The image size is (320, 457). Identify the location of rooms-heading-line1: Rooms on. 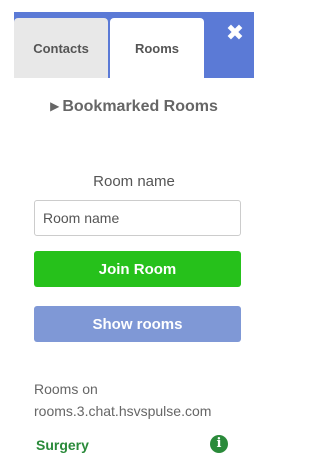
(66, 389).